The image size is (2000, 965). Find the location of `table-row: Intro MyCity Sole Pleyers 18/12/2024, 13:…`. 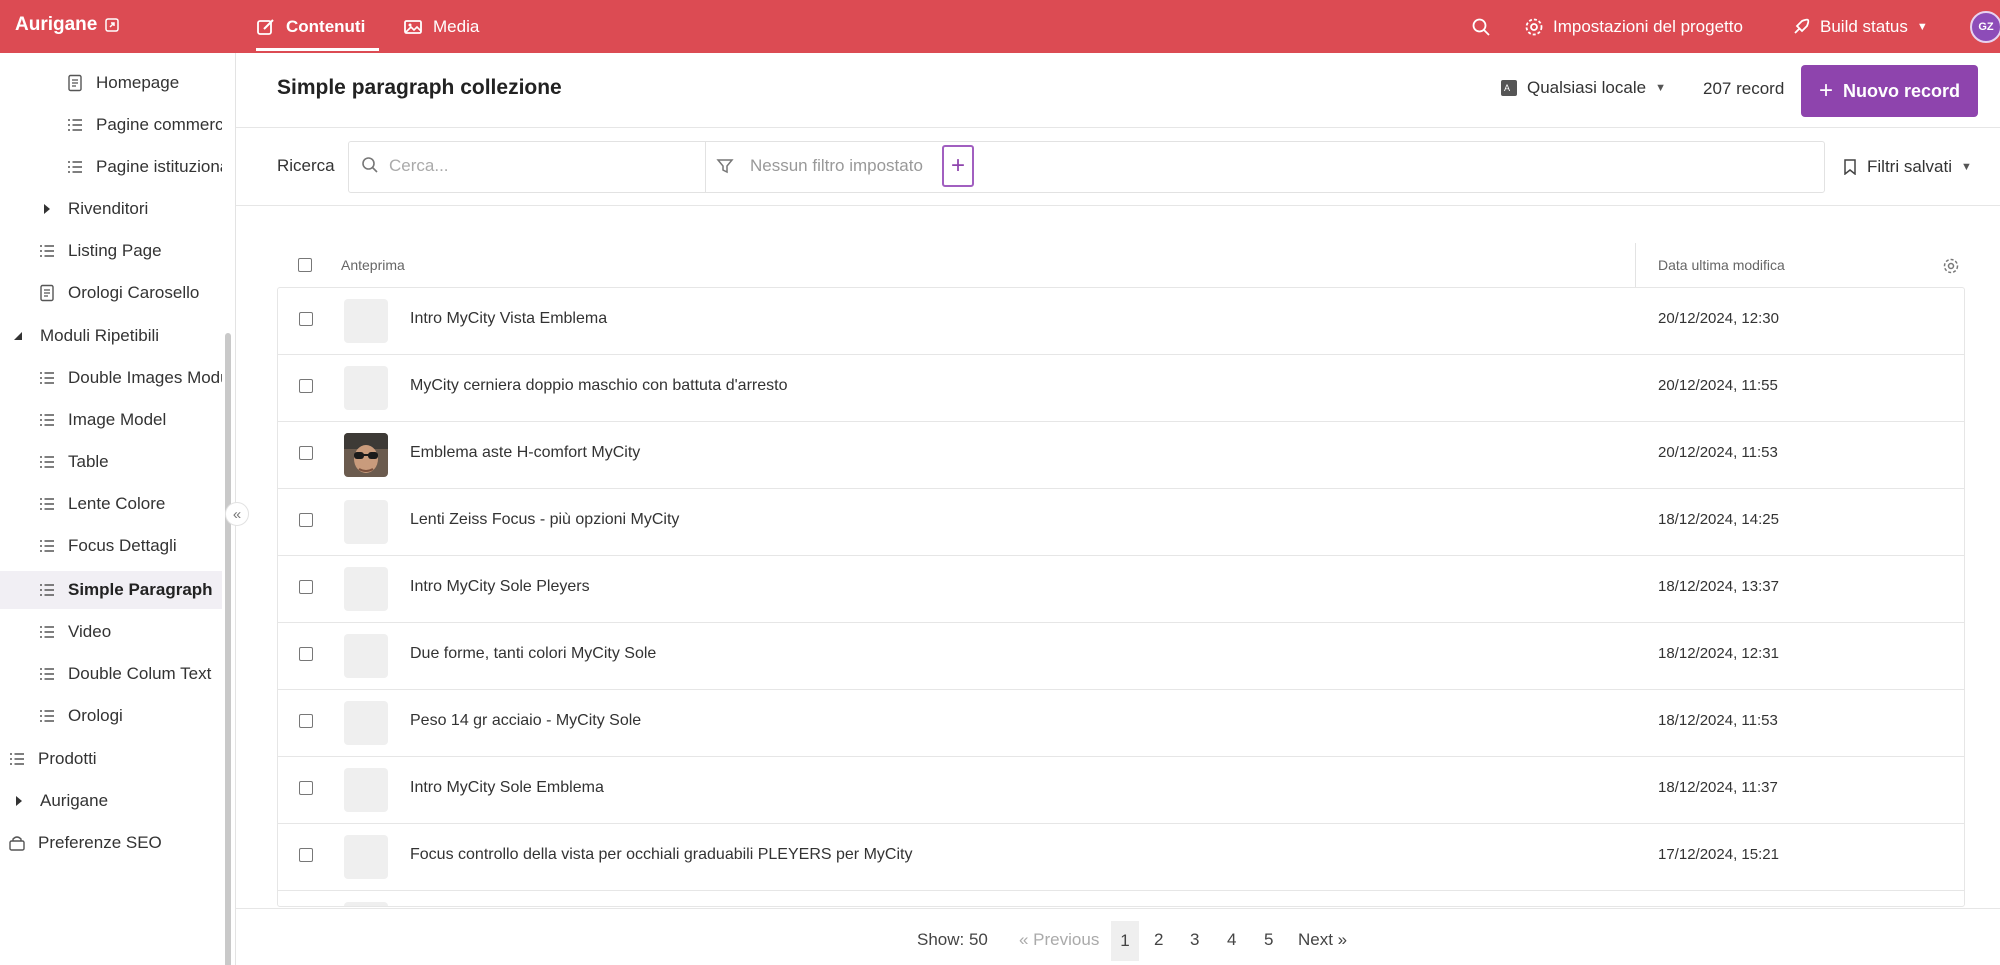

table-row: Intro MyCity Sole Pleyers 18/12/2024, 13:… is located at coordinates (1121, 589).